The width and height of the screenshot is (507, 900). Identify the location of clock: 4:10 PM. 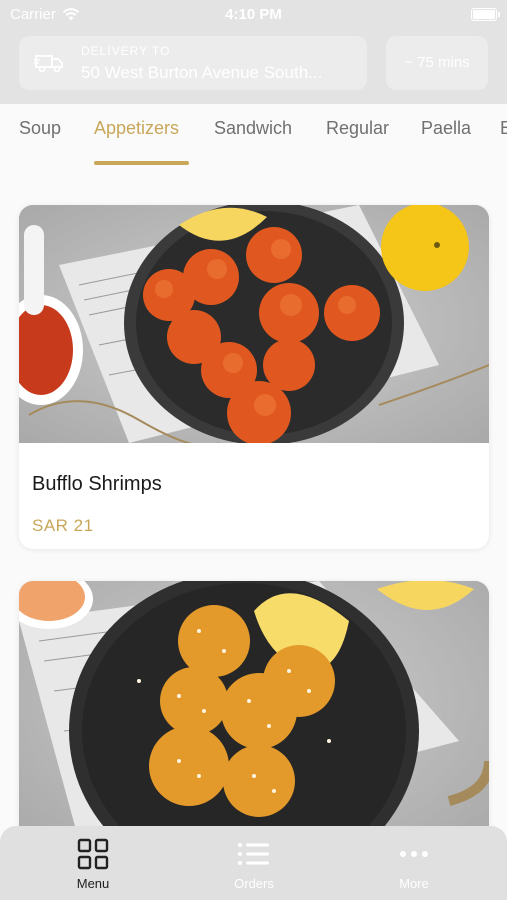
(253, 14).